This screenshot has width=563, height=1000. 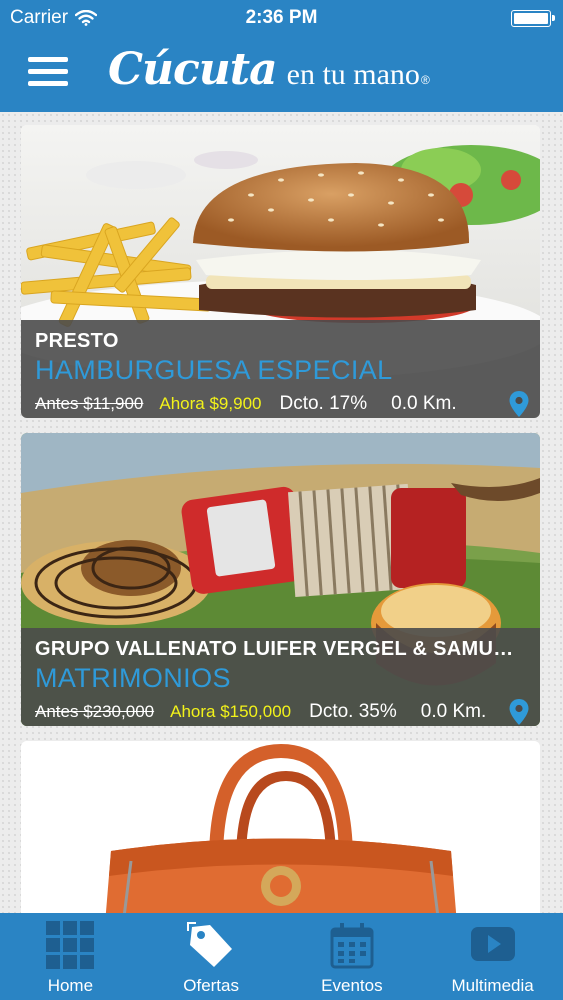 What do you see at coordinates (133, 678) in the screenshot?
I see `offer-title: MATRIMONIOS` at bounding box center [133, 678].